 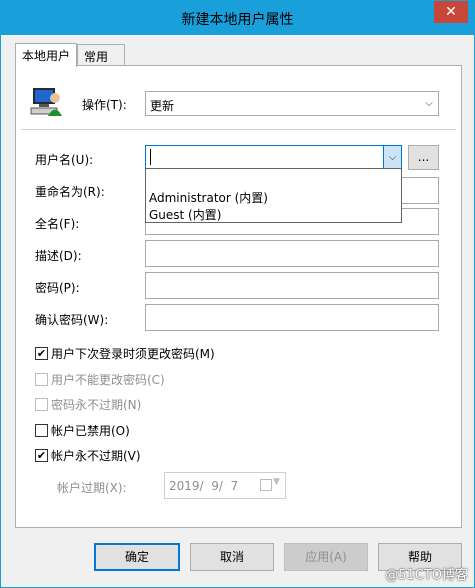 What do you see at coordinates (276, 482) in the screenshot?
I see `chevron-down-icon: ▼` at bounding box center [276, 482].